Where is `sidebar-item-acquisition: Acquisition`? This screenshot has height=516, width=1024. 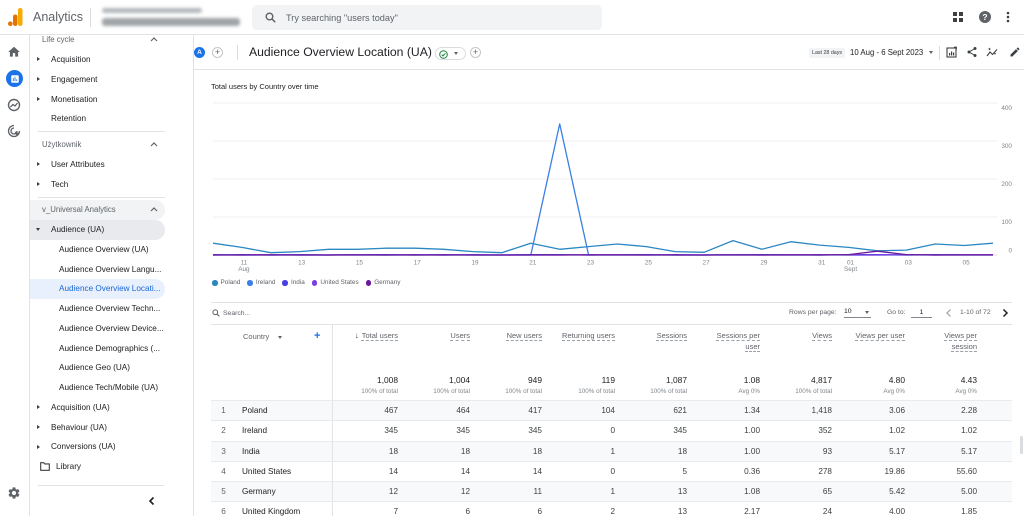
sidebar-item-acquisition: Acquisition is located at coordinates (111, 60).